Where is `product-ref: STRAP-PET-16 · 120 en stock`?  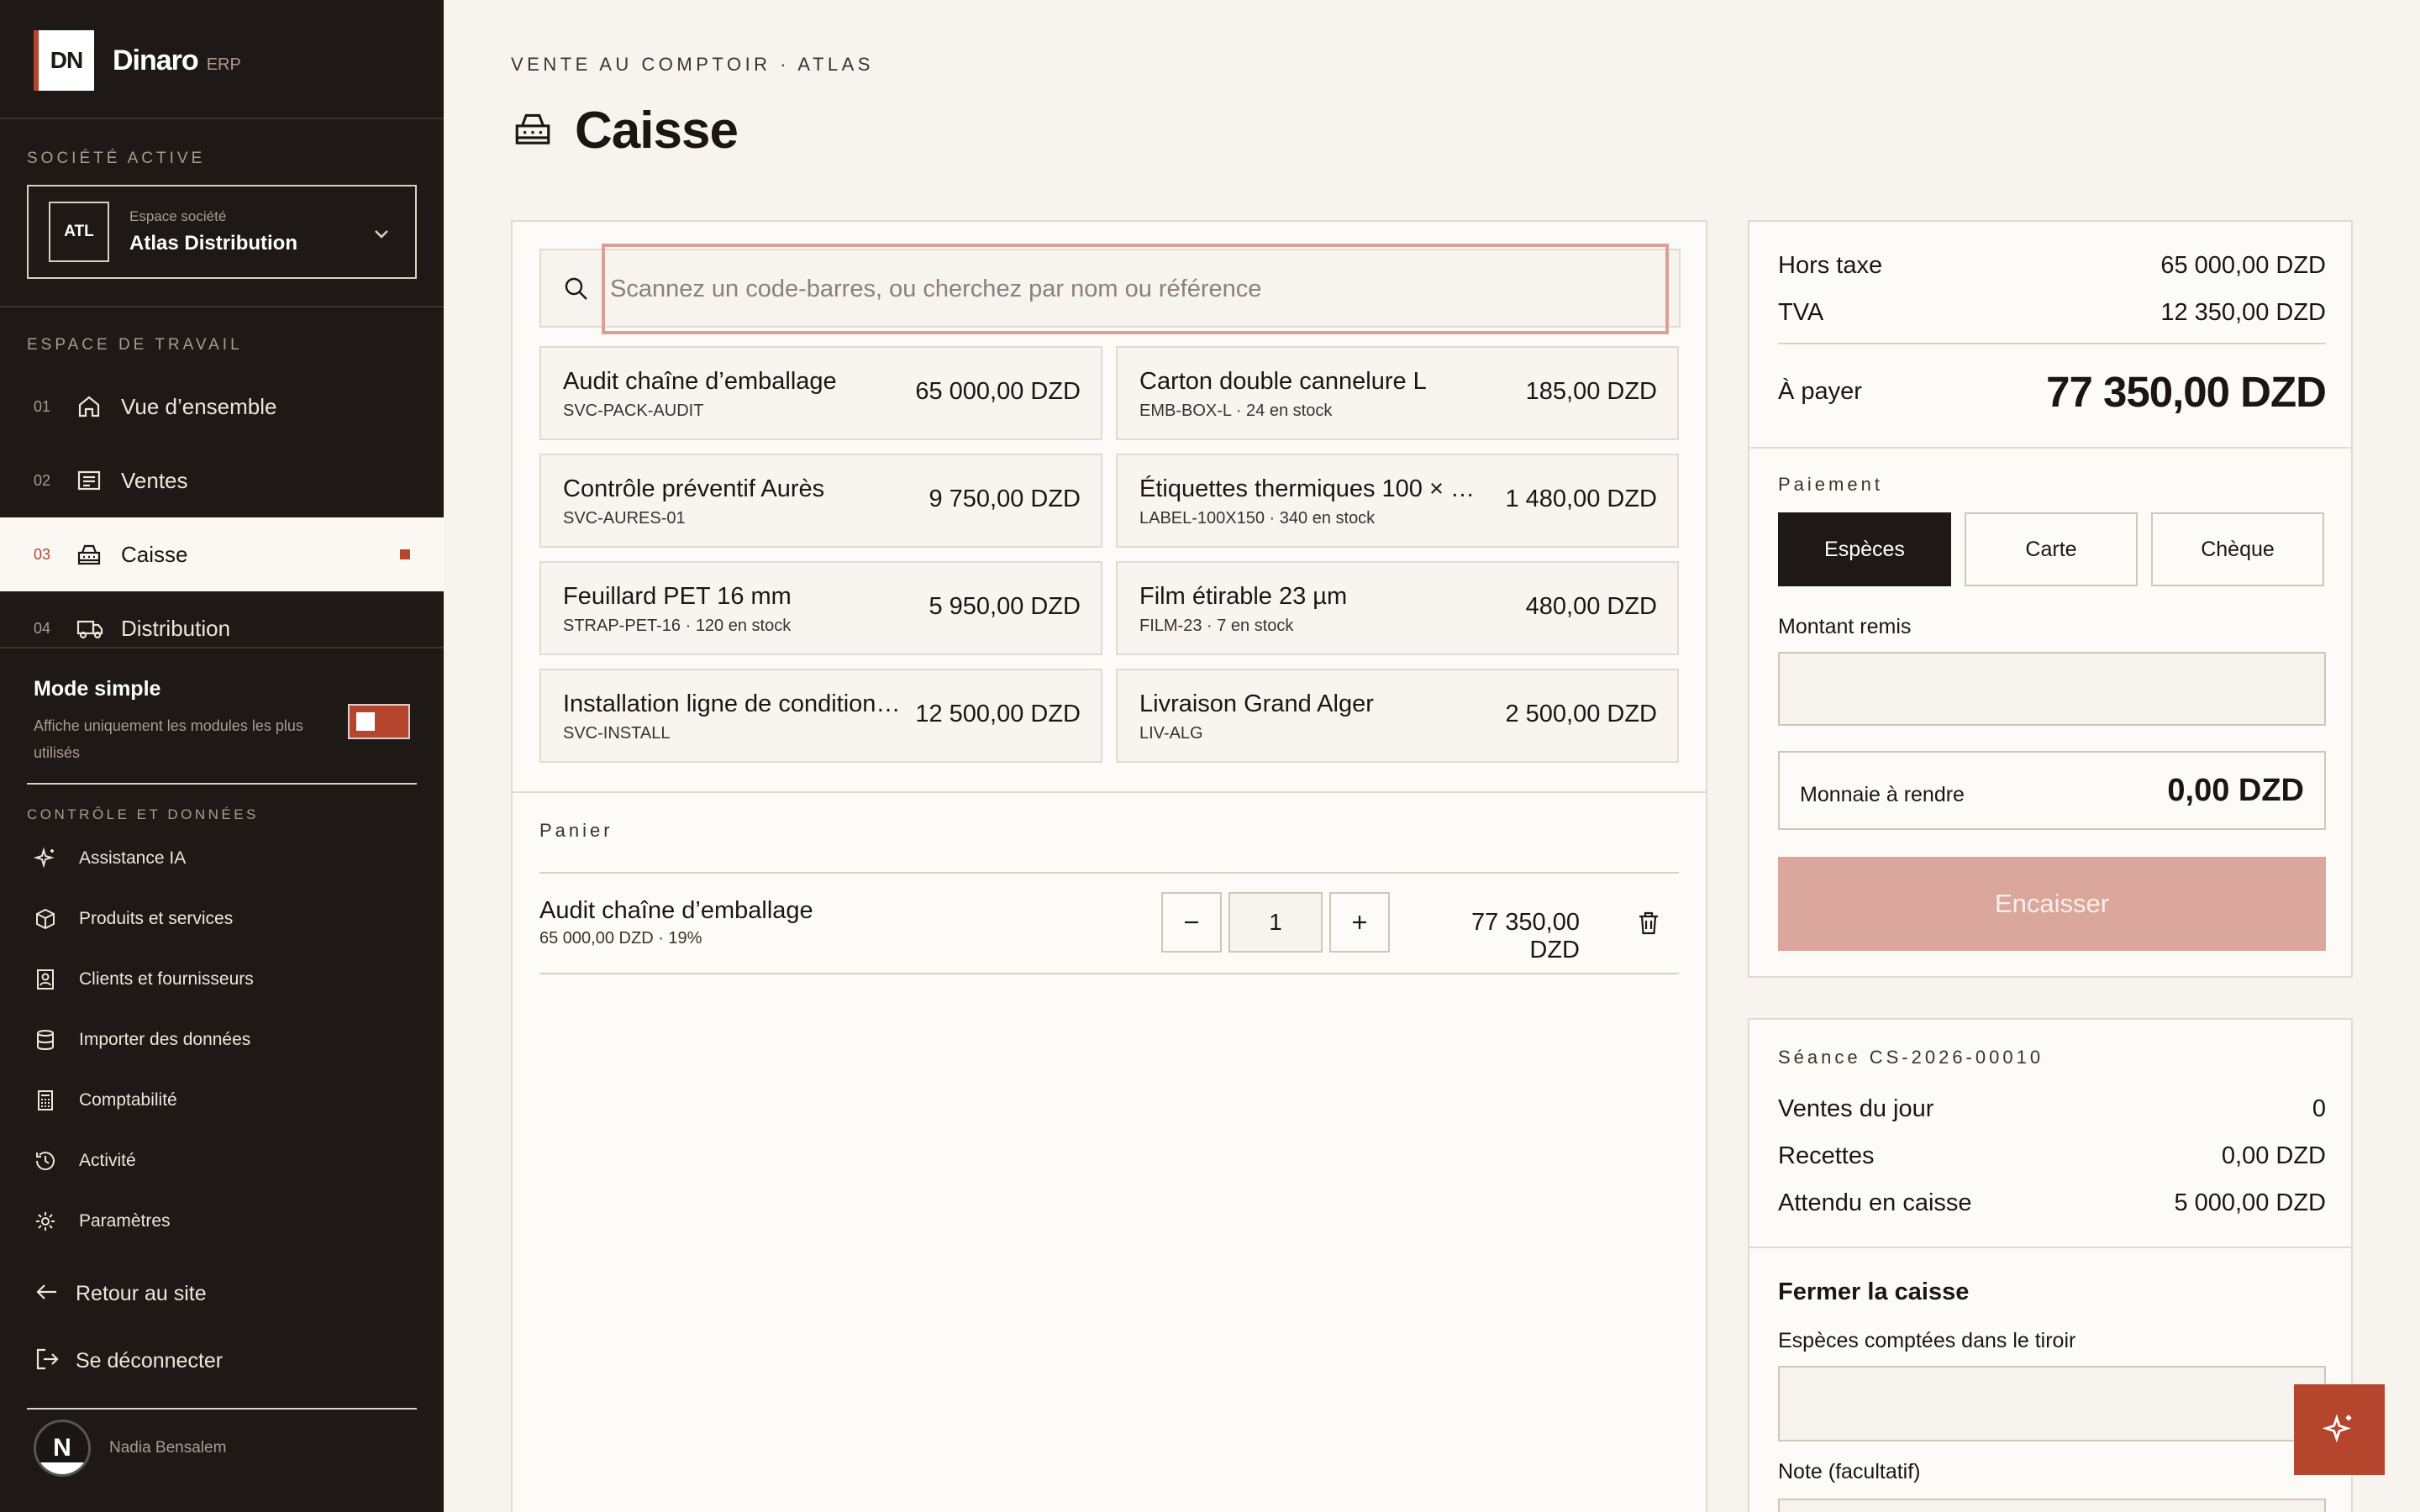
product-ref: STRAP-PET-16 · 120 en stock is located at coordinates (677, 626).